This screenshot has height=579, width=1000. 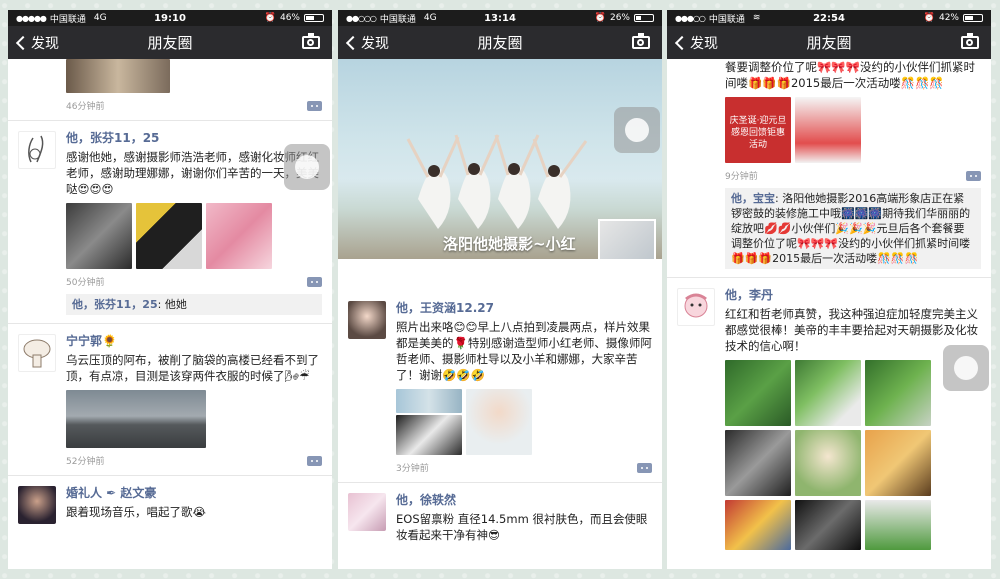 What do you see at coordinates (412, 469) in the screenshot?
I see `post-time: 3分钟前` at bounding box center [412, 469].